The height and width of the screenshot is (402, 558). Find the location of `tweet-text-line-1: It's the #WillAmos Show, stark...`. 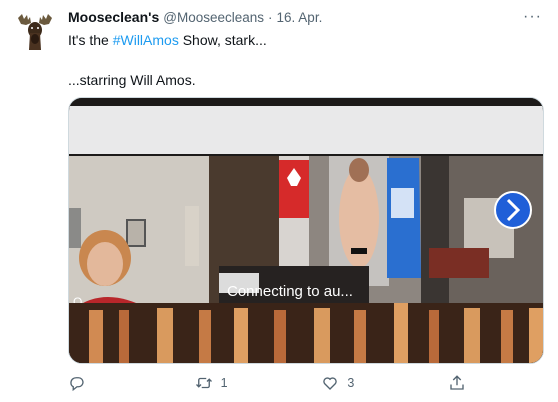

tweet-text-line-1: It's the #WillAmos Show, stark... is located at coordinates (167, 40).